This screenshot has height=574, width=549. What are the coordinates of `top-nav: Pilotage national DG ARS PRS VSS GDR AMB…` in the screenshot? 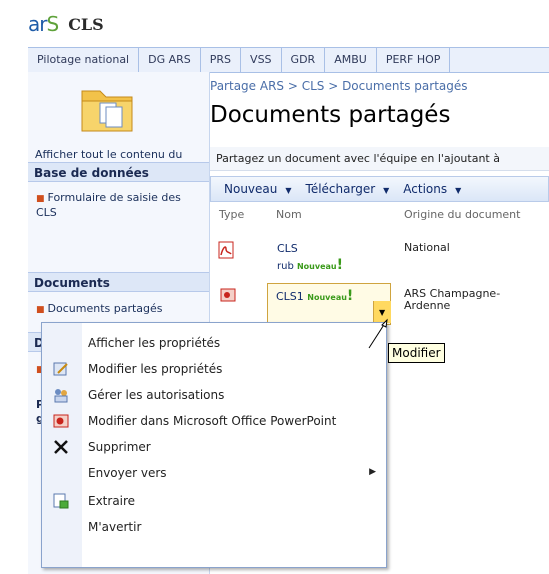 It's located at (288, 60).